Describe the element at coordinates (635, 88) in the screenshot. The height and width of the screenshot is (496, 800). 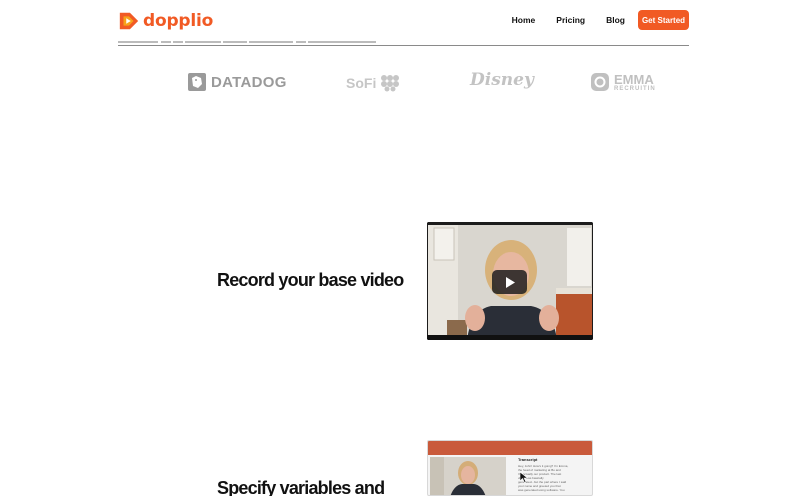
I see `logo-emma-sub: RECRUITIN` at that location.